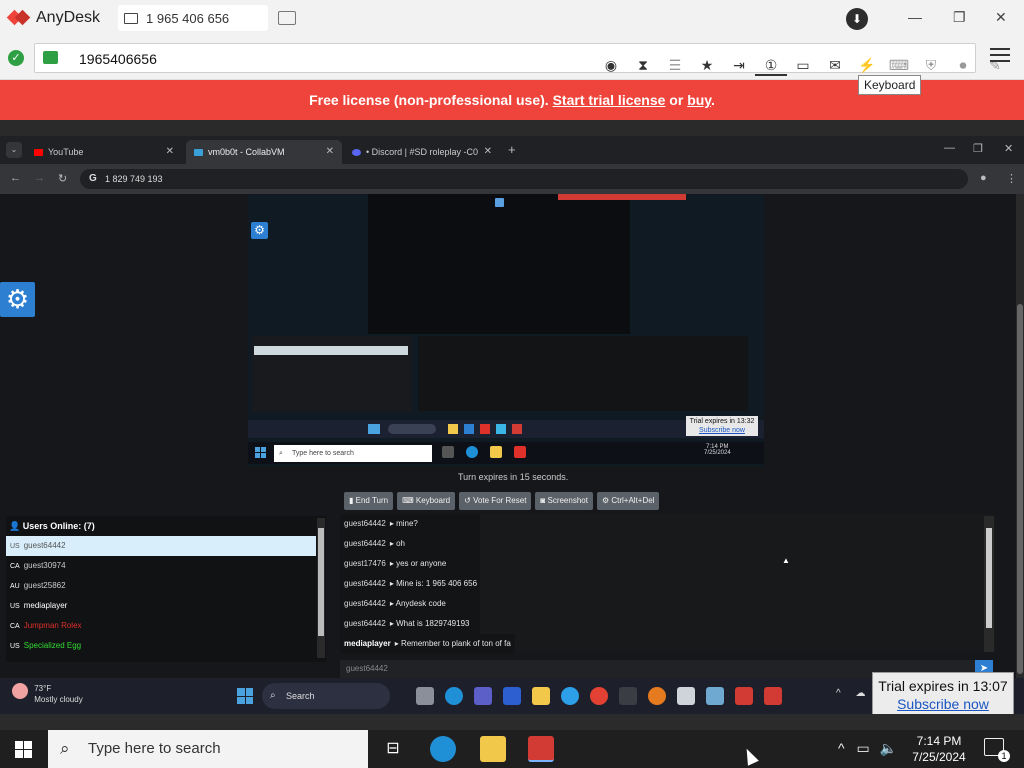  What do you see at coordinates (193, 18) in the screenshot?
I see `session-tab: 1 965 406 656` at bounding box center [193, 18].